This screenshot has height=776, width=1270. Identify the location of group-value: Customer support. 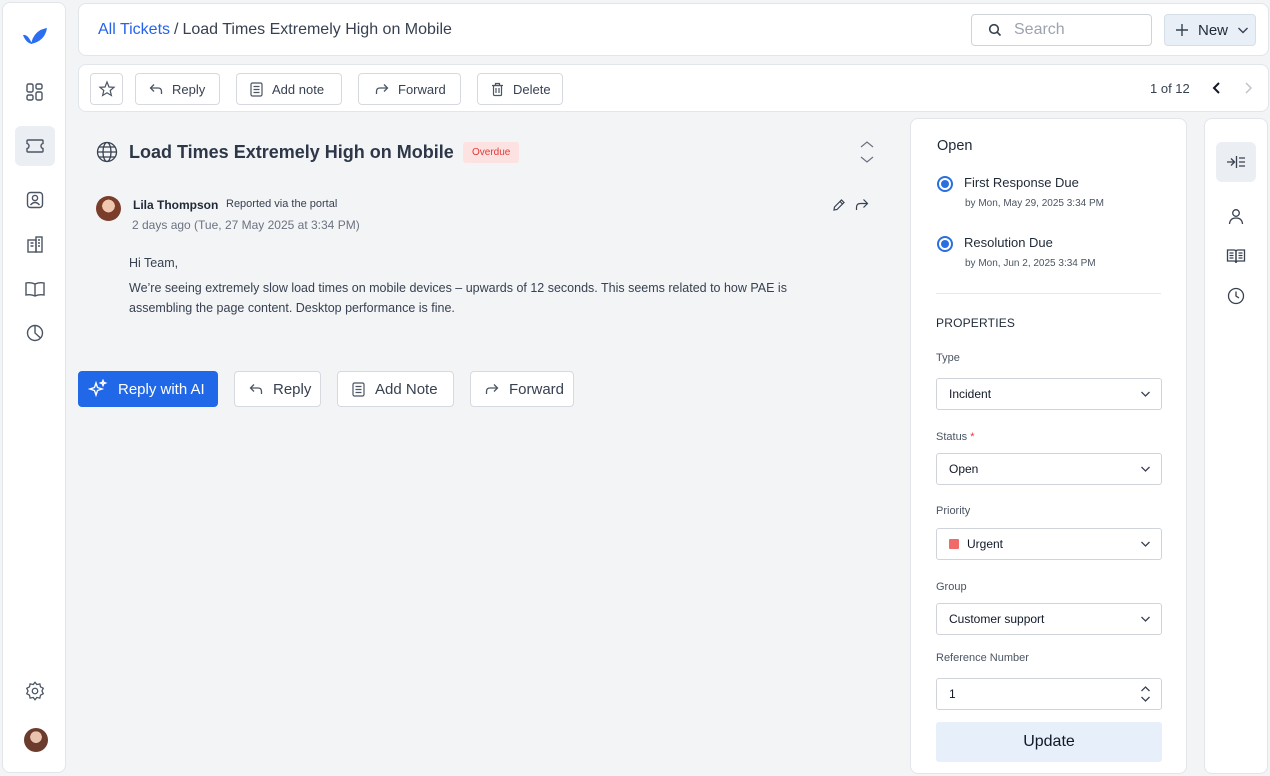
(997, 619).